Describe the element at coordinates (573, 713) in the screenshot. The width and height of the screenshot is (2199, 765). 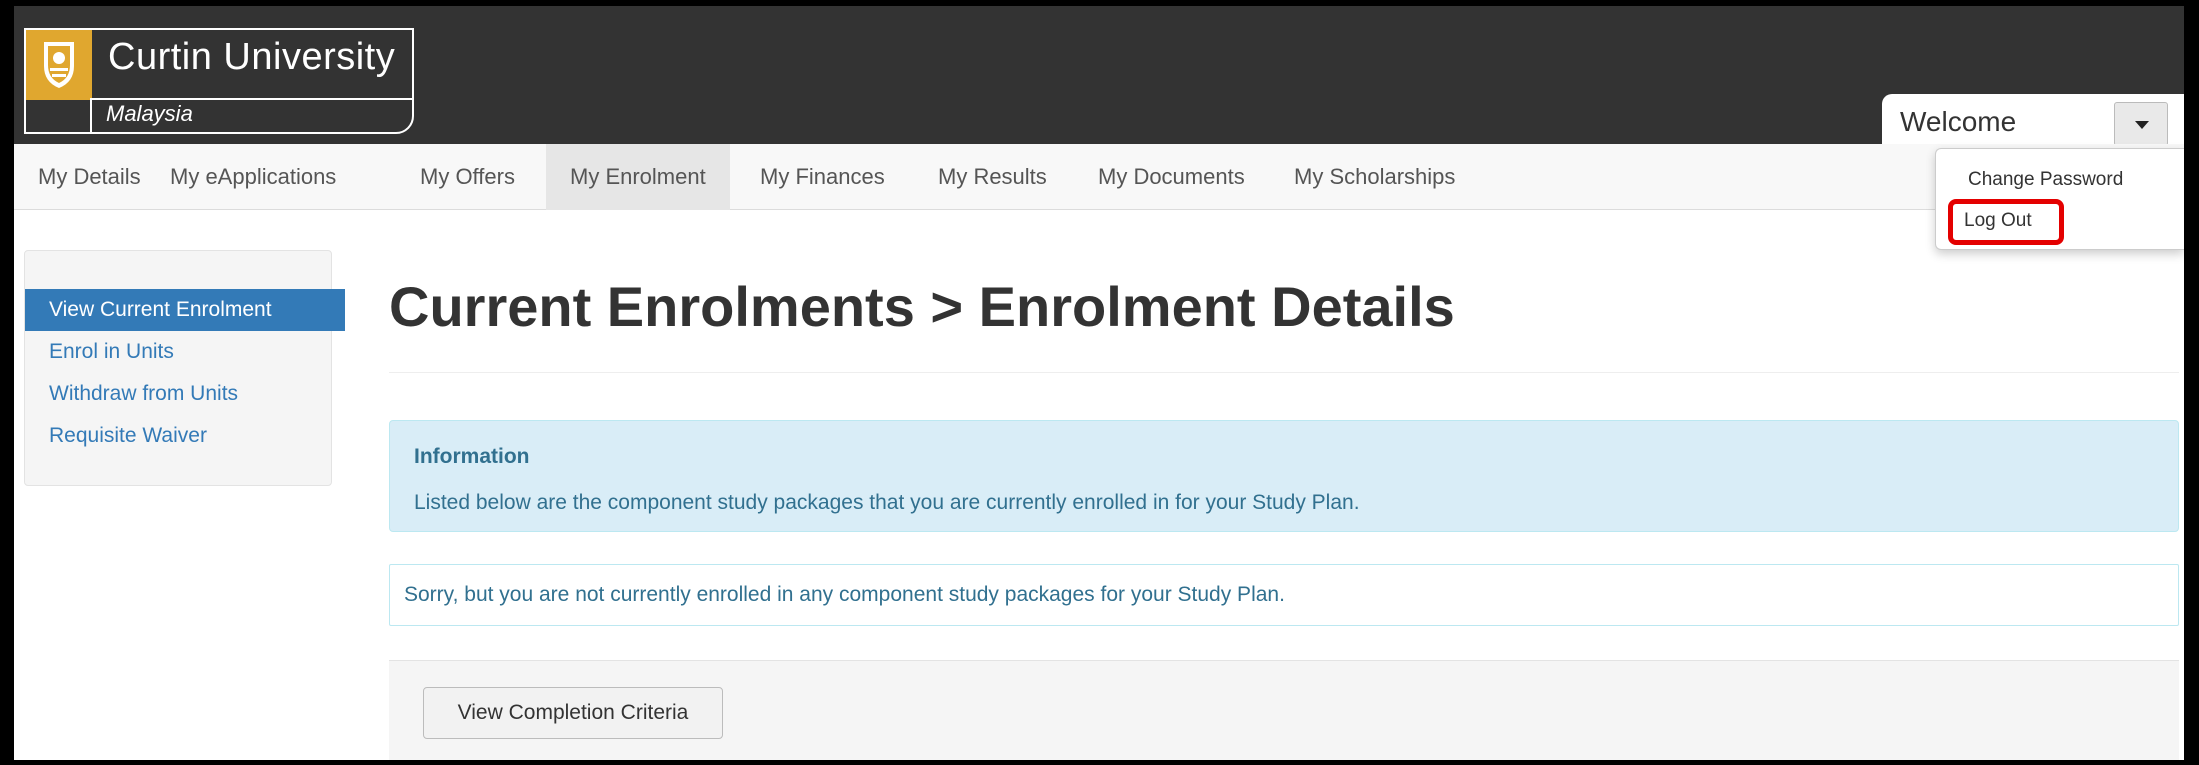
I see `view-completion-criteria-button: View Completion Criteria` at that location.